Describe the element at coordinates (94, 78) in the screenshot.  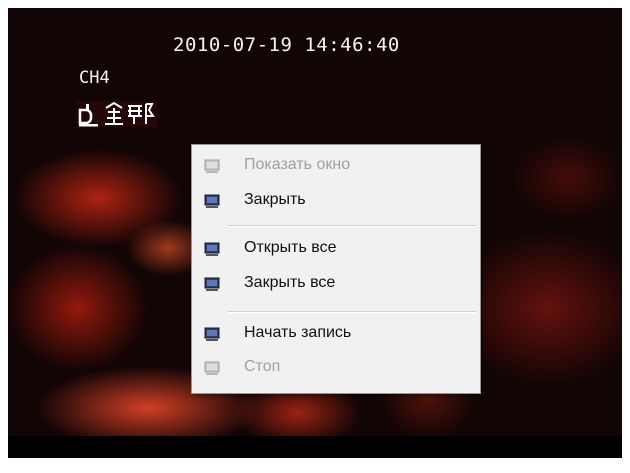
I see `osd-channel-label: CH4` at that location.